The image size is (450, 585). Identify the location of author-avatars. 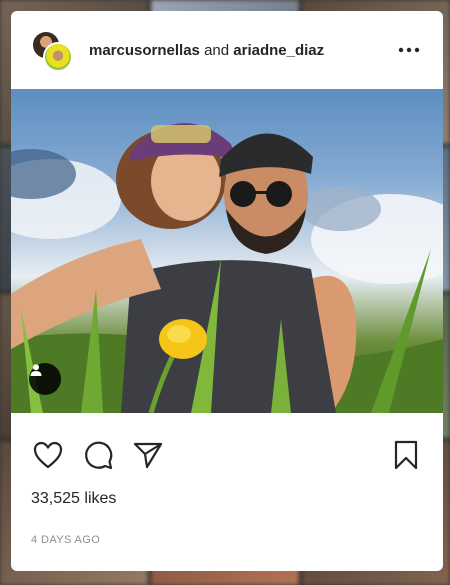
(55, 50).